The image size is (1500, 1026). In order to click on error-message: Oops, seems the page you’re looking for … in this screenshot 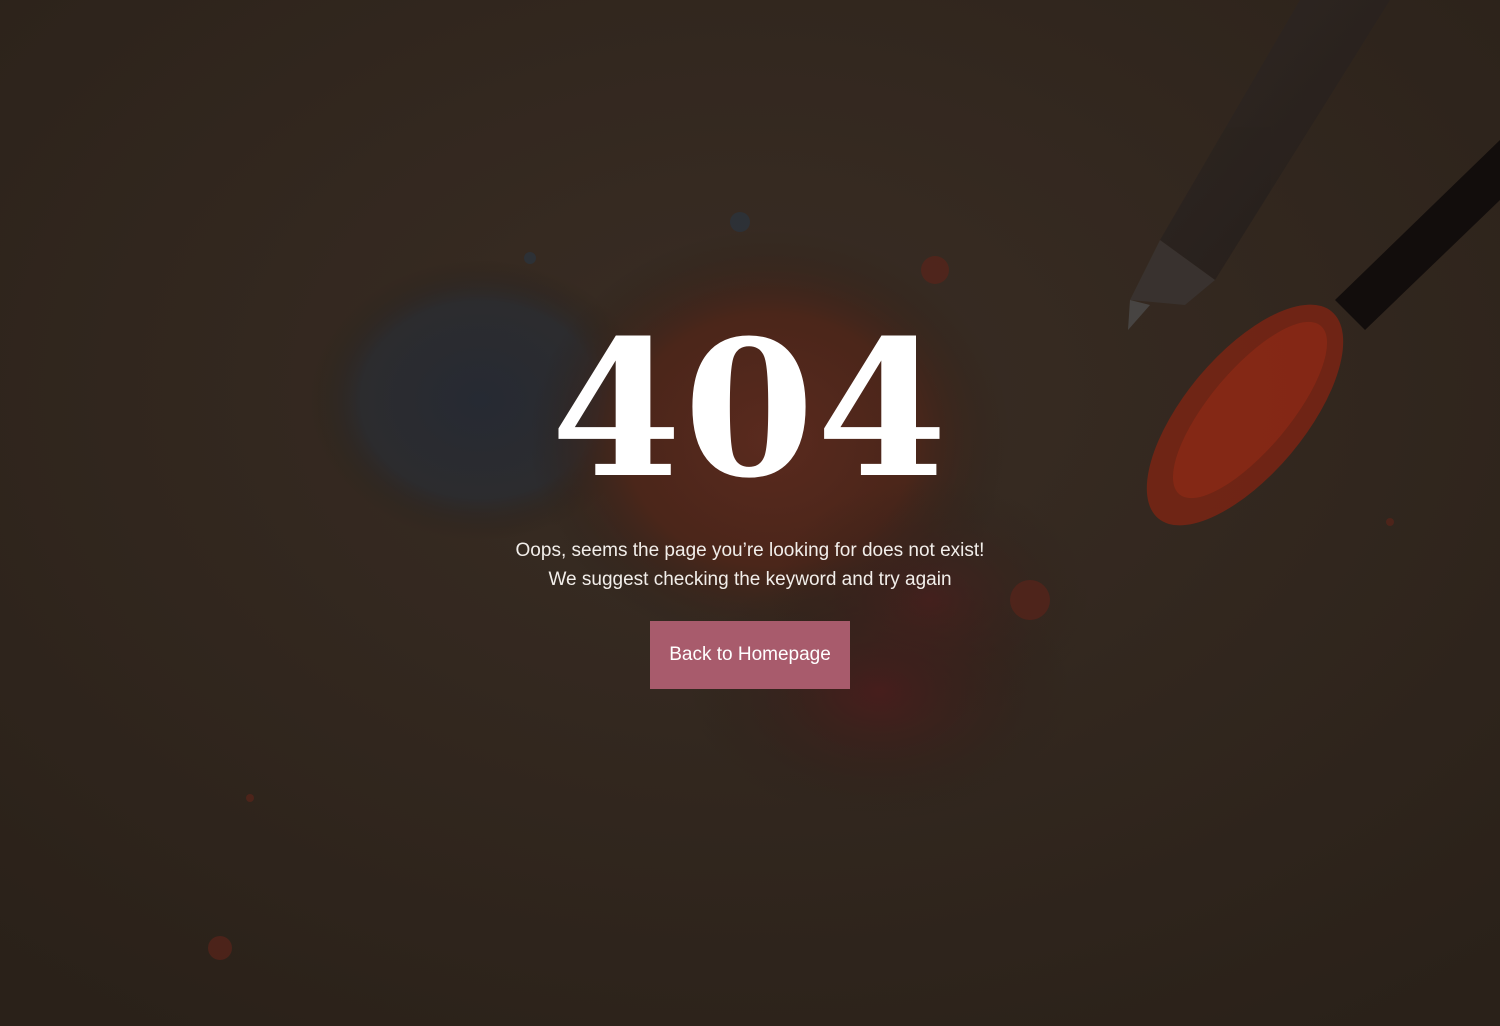, I will do `click(750, 565)`.